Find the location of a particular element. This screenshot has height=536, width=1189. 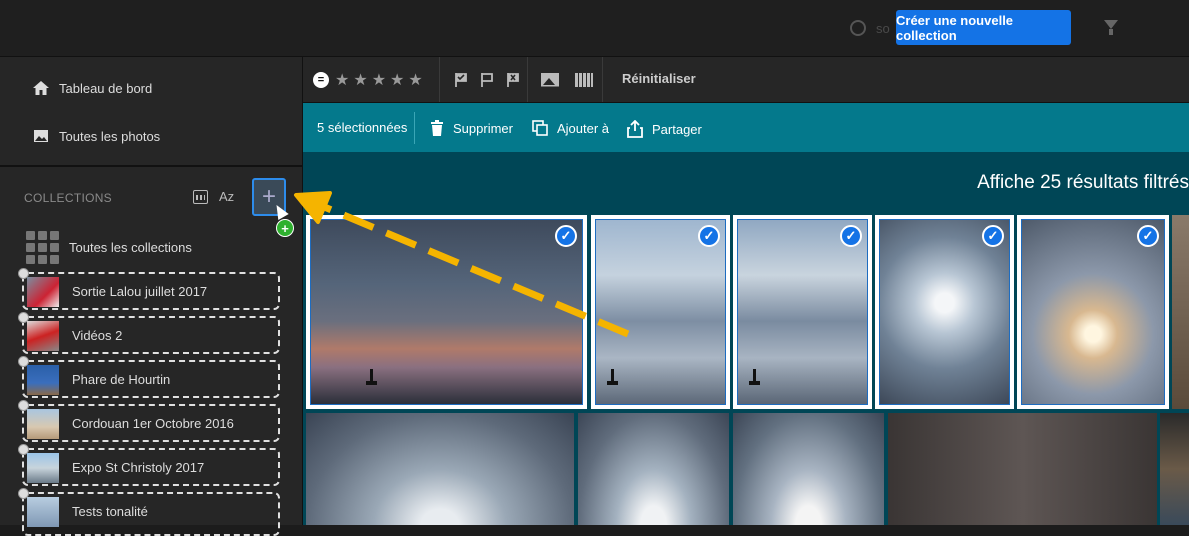

collection-item: Phare de Hourtin is located at coordinates (149, 377).